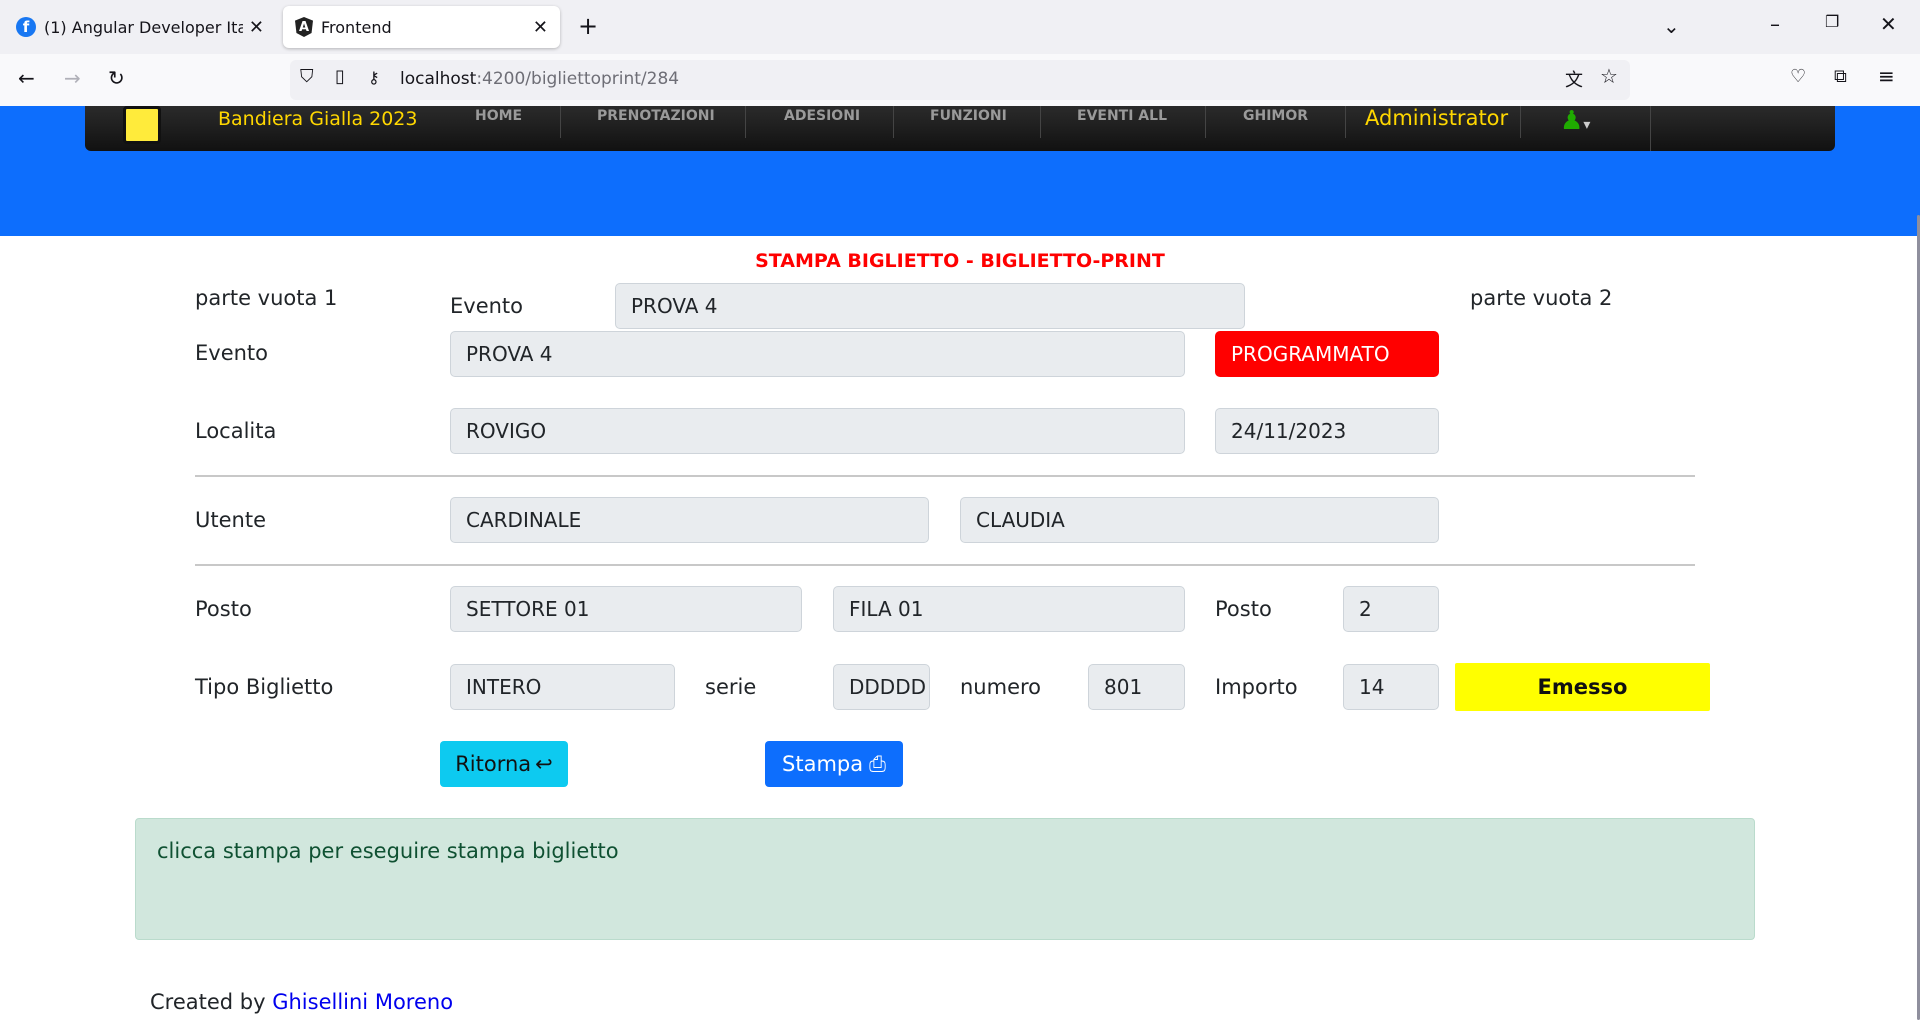 This screenshot has width=1920, height=1020. I want to click on app-brand: Bandiera Gialla 2023, so click(317, 119).